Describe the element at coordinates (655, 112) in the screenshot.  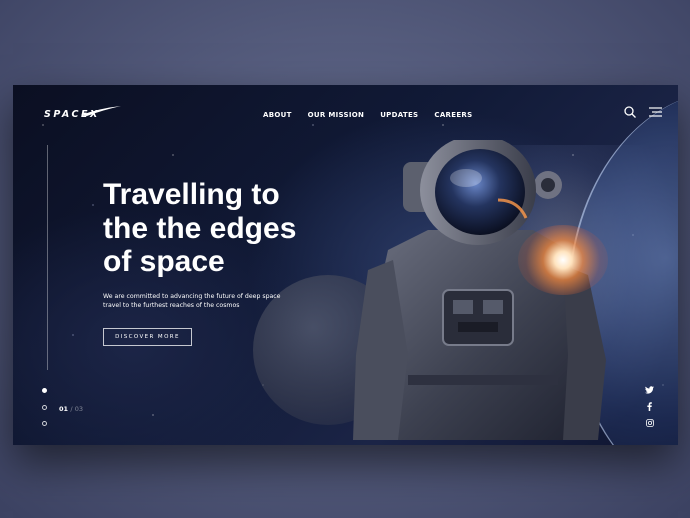
I see `menu-icon` at that location.